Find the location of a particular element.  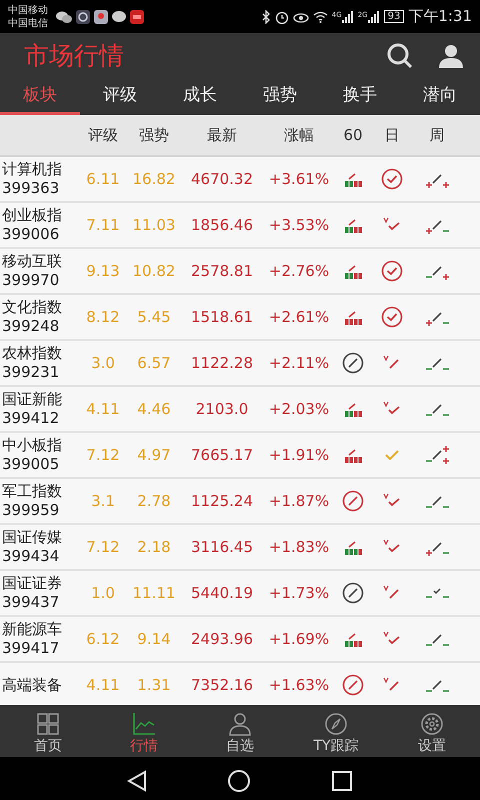

column-header: 涨幅 is located at coordinates (299, 135).